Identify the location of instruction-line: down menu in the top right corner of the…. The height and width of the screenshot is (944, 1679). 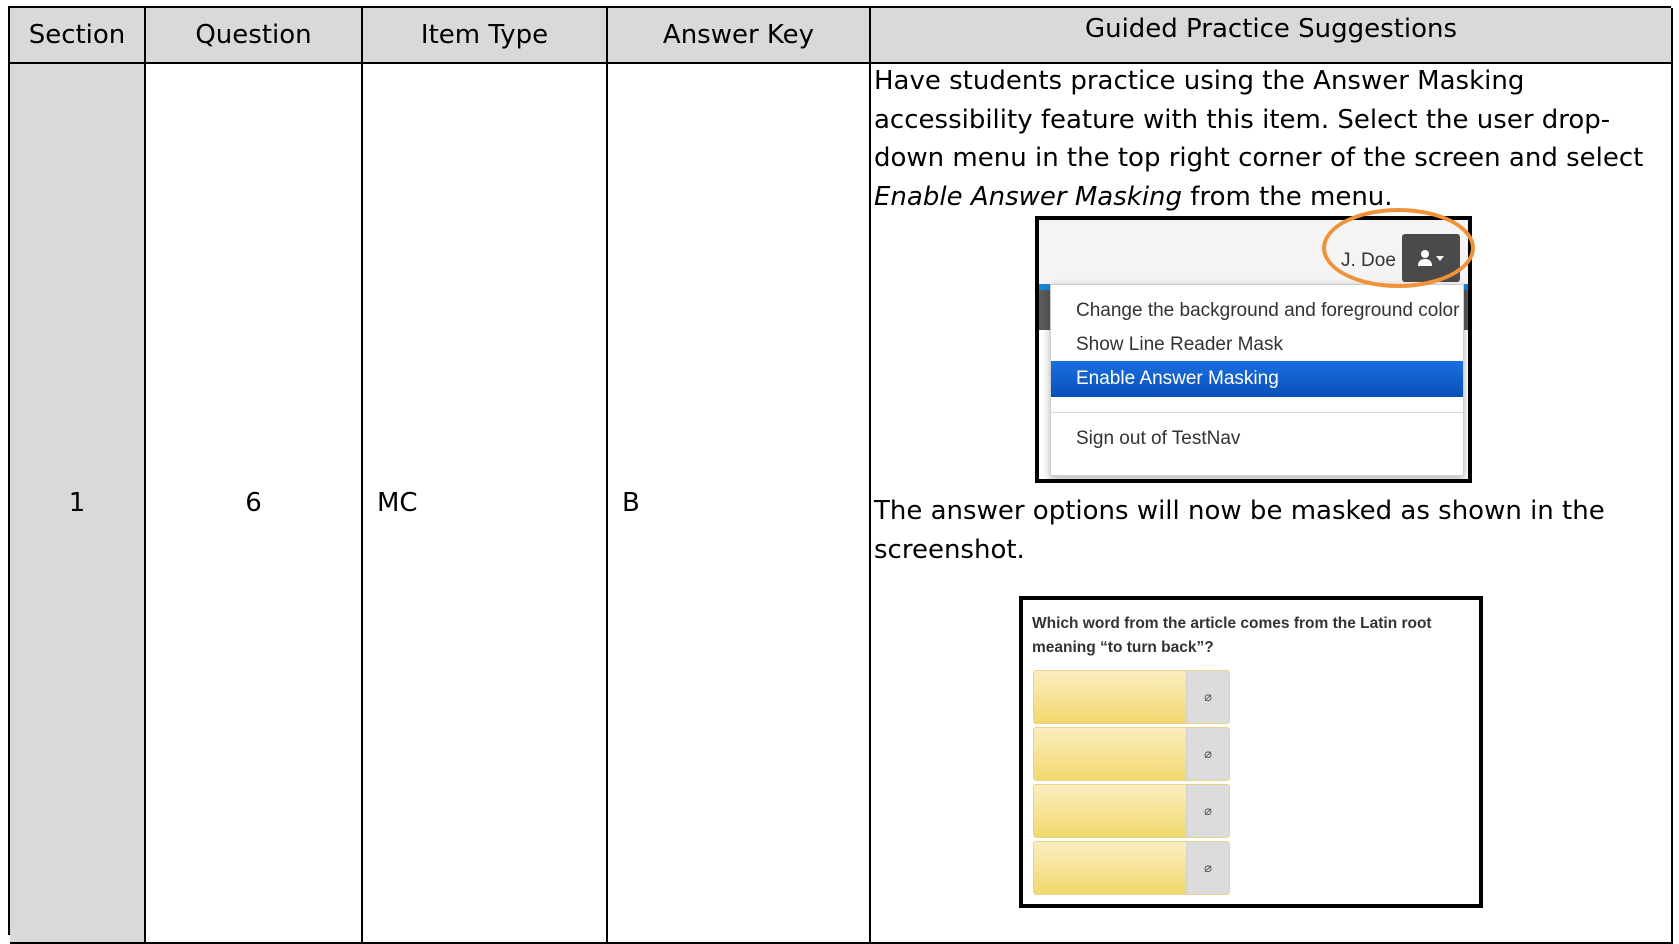
(1259, 158).